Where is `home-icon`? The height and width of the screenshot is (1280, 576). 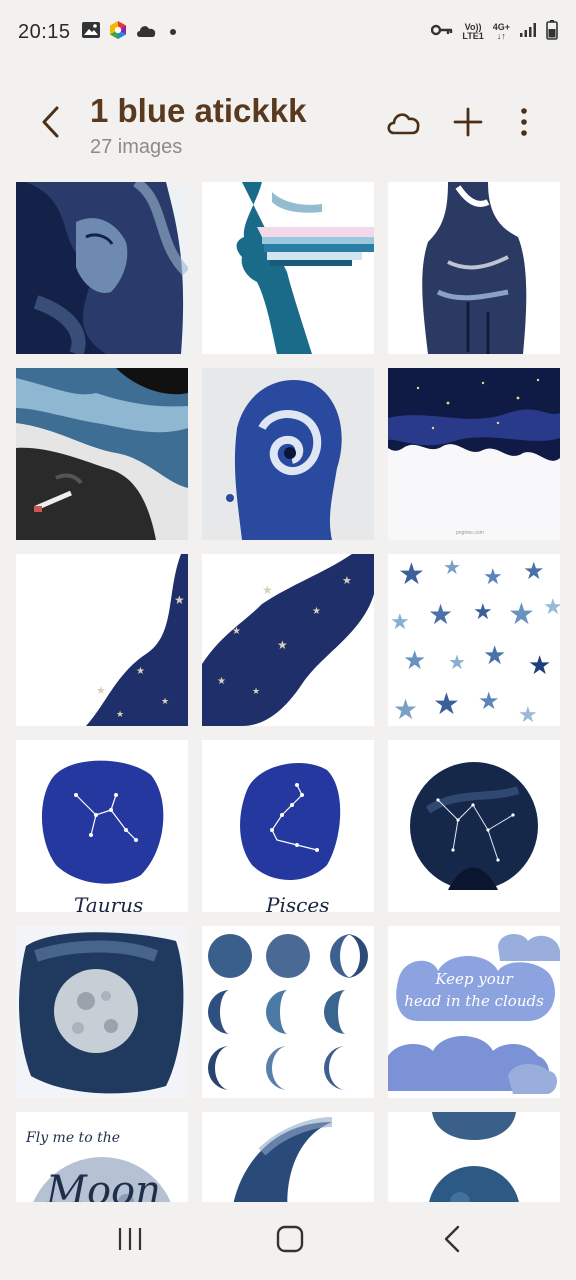 home-icon is located at coordinates (290, 1241).